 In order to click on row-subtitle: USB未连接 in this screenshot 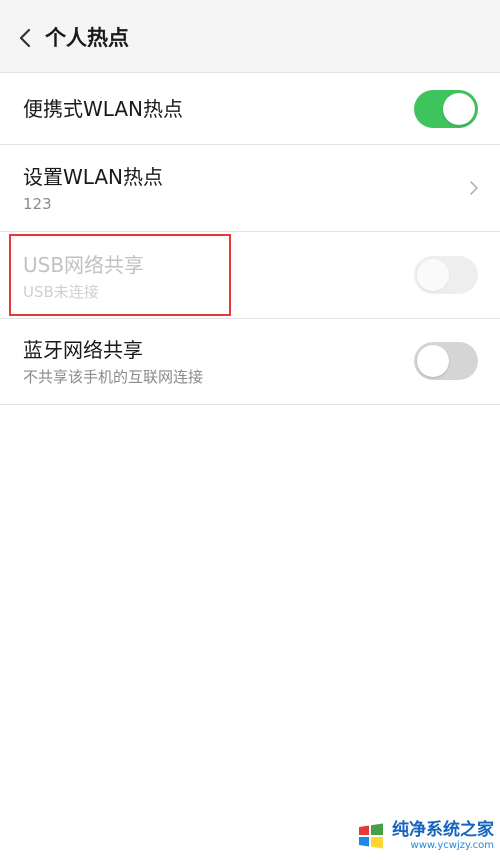, I will do `click(61, 292)`.